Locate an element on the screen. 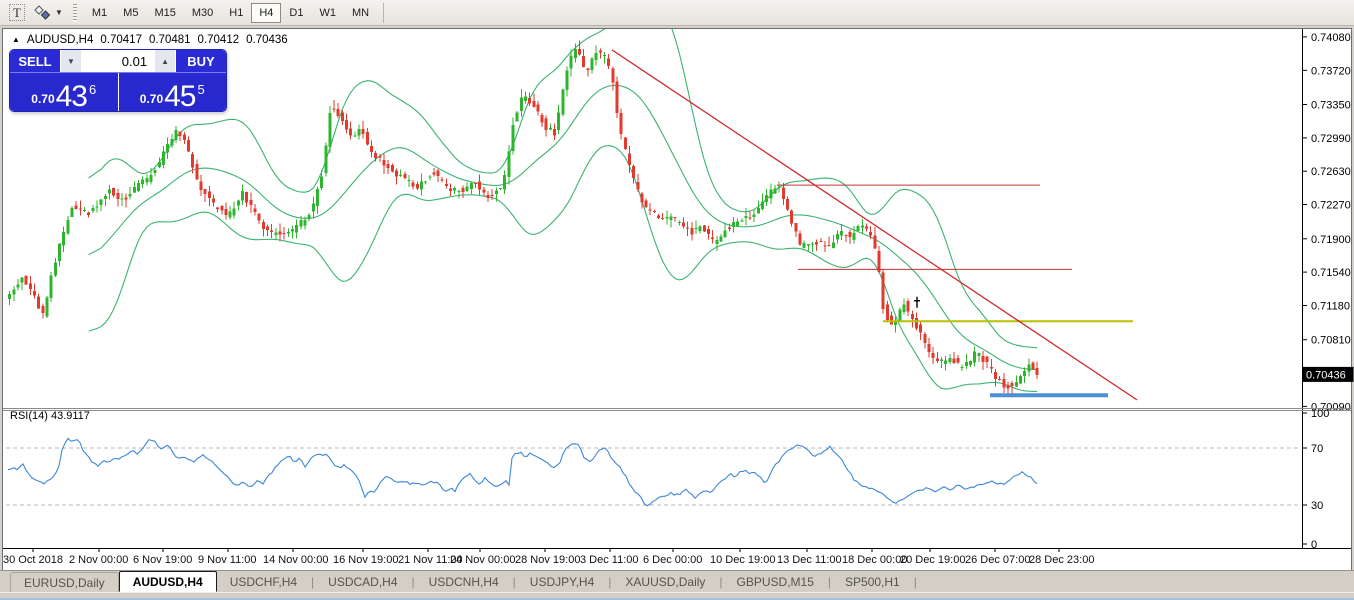 Image resolution: width=1354 pixels, height=600 pixels. volume-decrease-button: ▼ is located at coordinates (71, 61).